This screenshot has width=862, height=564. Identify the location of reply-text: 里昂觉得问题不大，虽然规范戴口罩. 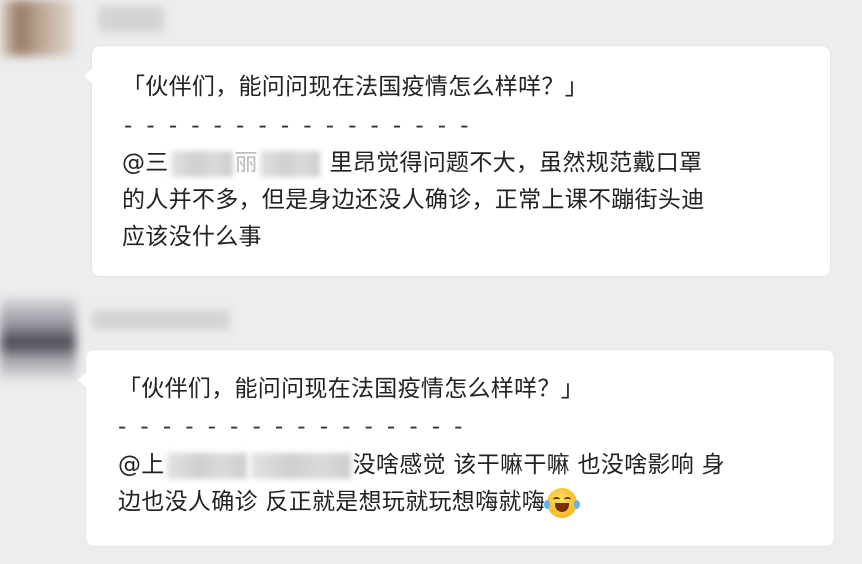
(516, 163).